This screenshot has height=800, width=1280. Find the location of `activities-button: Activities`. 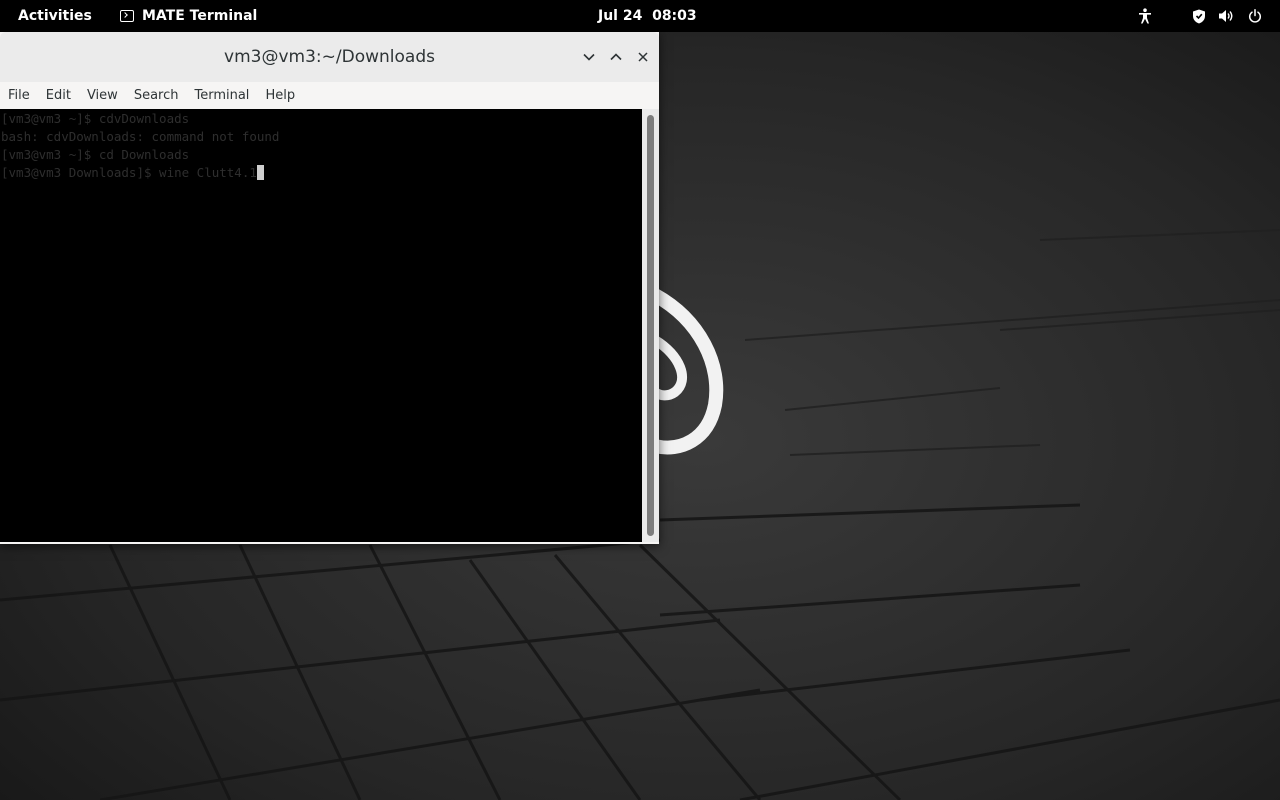

activities-button: Activities is located at coordinates (55, 16).